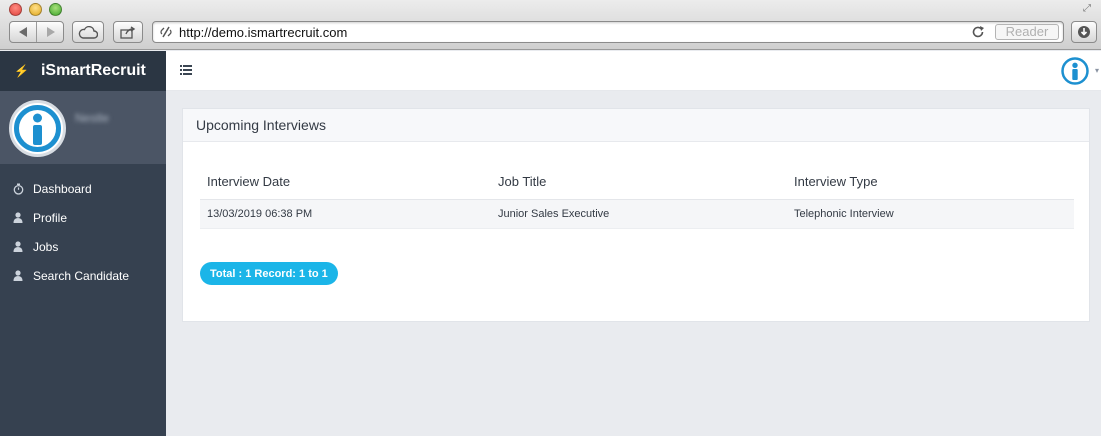 The width and height of the screenshot is (1101, 436). What do you see at coordinates (21, 71) in the screenshot?
I see `bolt-icon: ⚡` at bounding box center [21, 71].